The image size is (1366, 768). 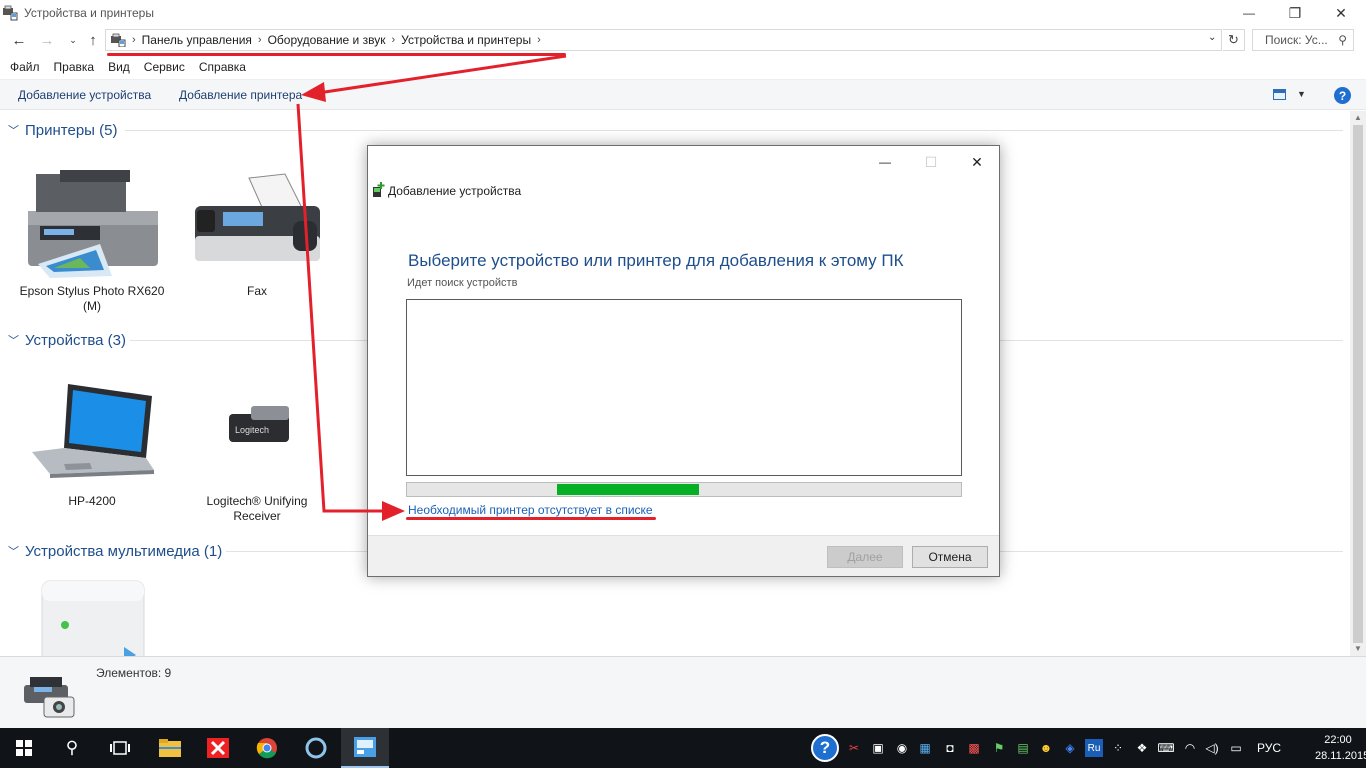 What do you see at coordinates (466, 40) in the screenshot?
I see `breadcrumb-devices-printers: Устройства и принтеры` at bounding box center [466, 40].